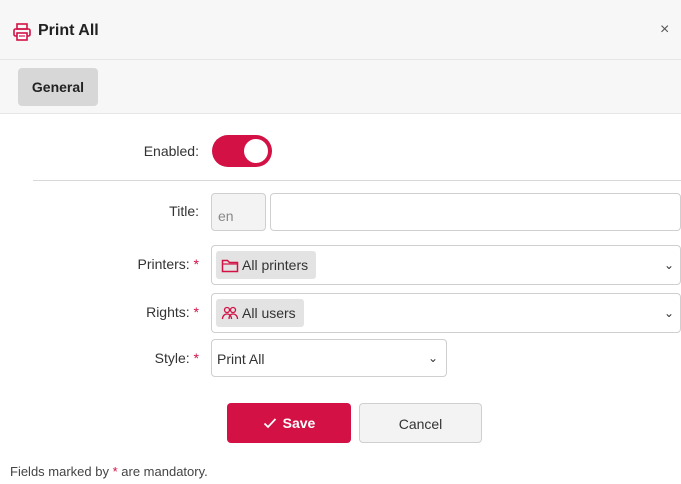 This screenshot has width=681, height=484. I want to click on dialog-header: Print All ×, so click(340, 30).